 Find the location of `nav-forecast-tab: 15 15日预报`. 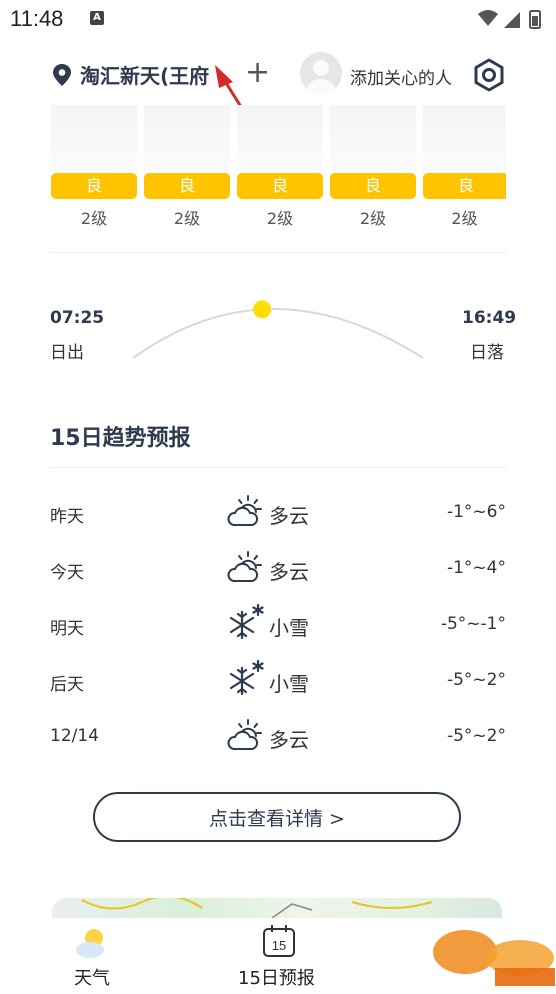

nav-forecast-tab: 15 15日预报 is located at coordinates (279, 956).